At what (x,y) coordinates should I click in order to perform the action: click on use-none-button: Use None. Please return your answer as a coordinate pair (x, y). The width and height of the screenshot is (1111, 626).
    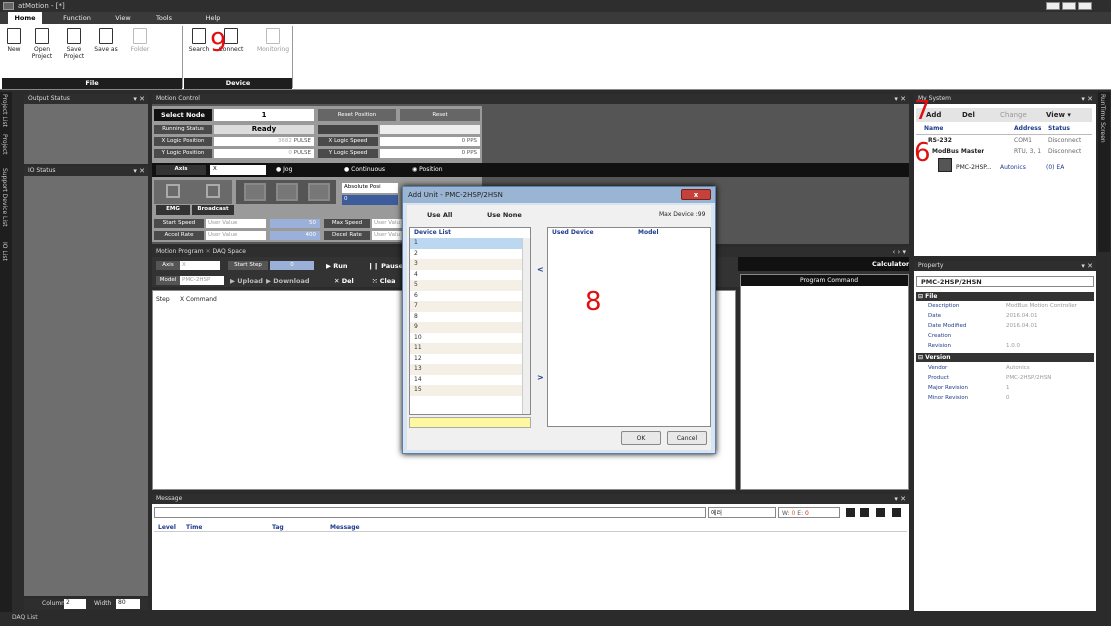
    Looking at the image, I should click on (504, 215).